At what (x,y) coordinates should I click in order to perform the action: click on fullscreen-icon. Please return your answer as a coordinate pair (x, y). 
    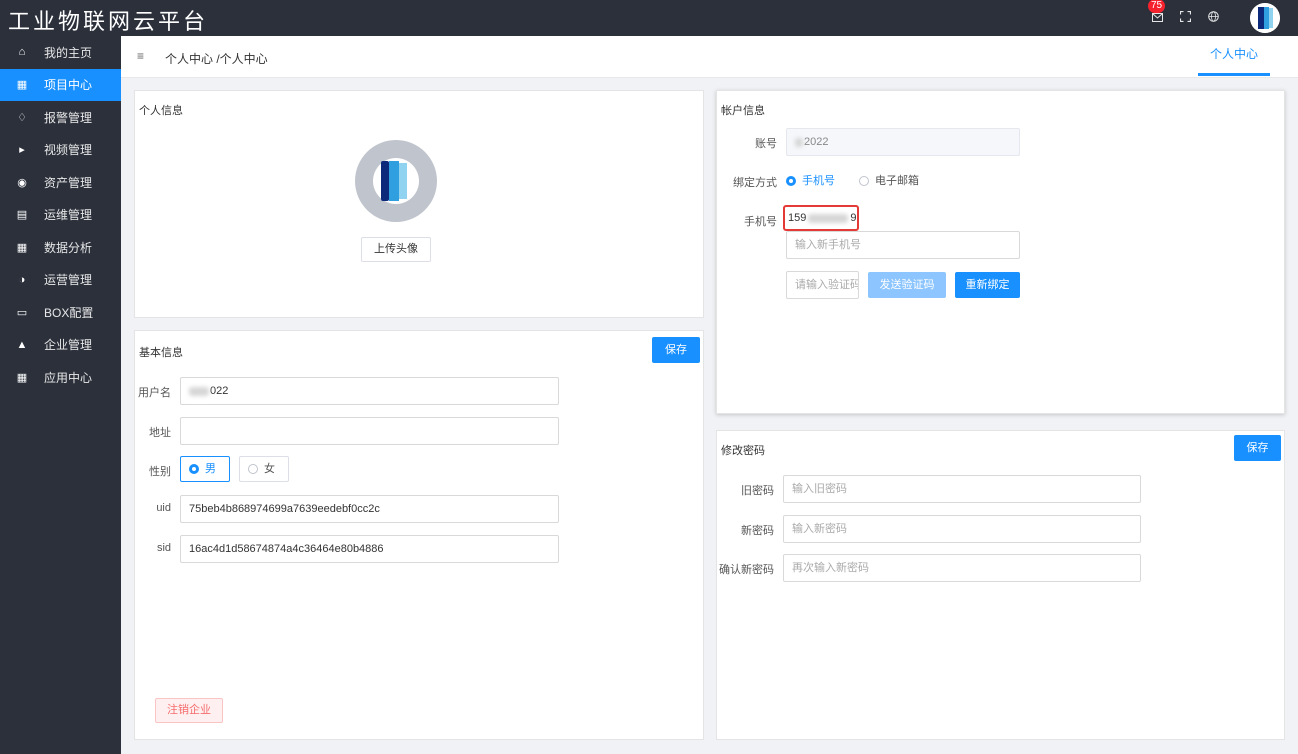
    Looking at the image, I should click on (1185, 17).